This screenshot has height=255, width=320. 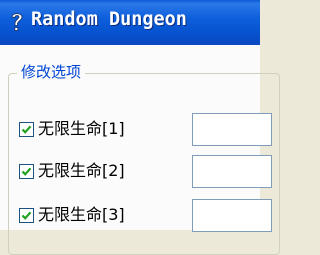 What do you see at coordinates (136, 219) in the screenshot?
I see `option-row-infinite-life-3: 无限生命[3]` at bounding box center [136, 219].